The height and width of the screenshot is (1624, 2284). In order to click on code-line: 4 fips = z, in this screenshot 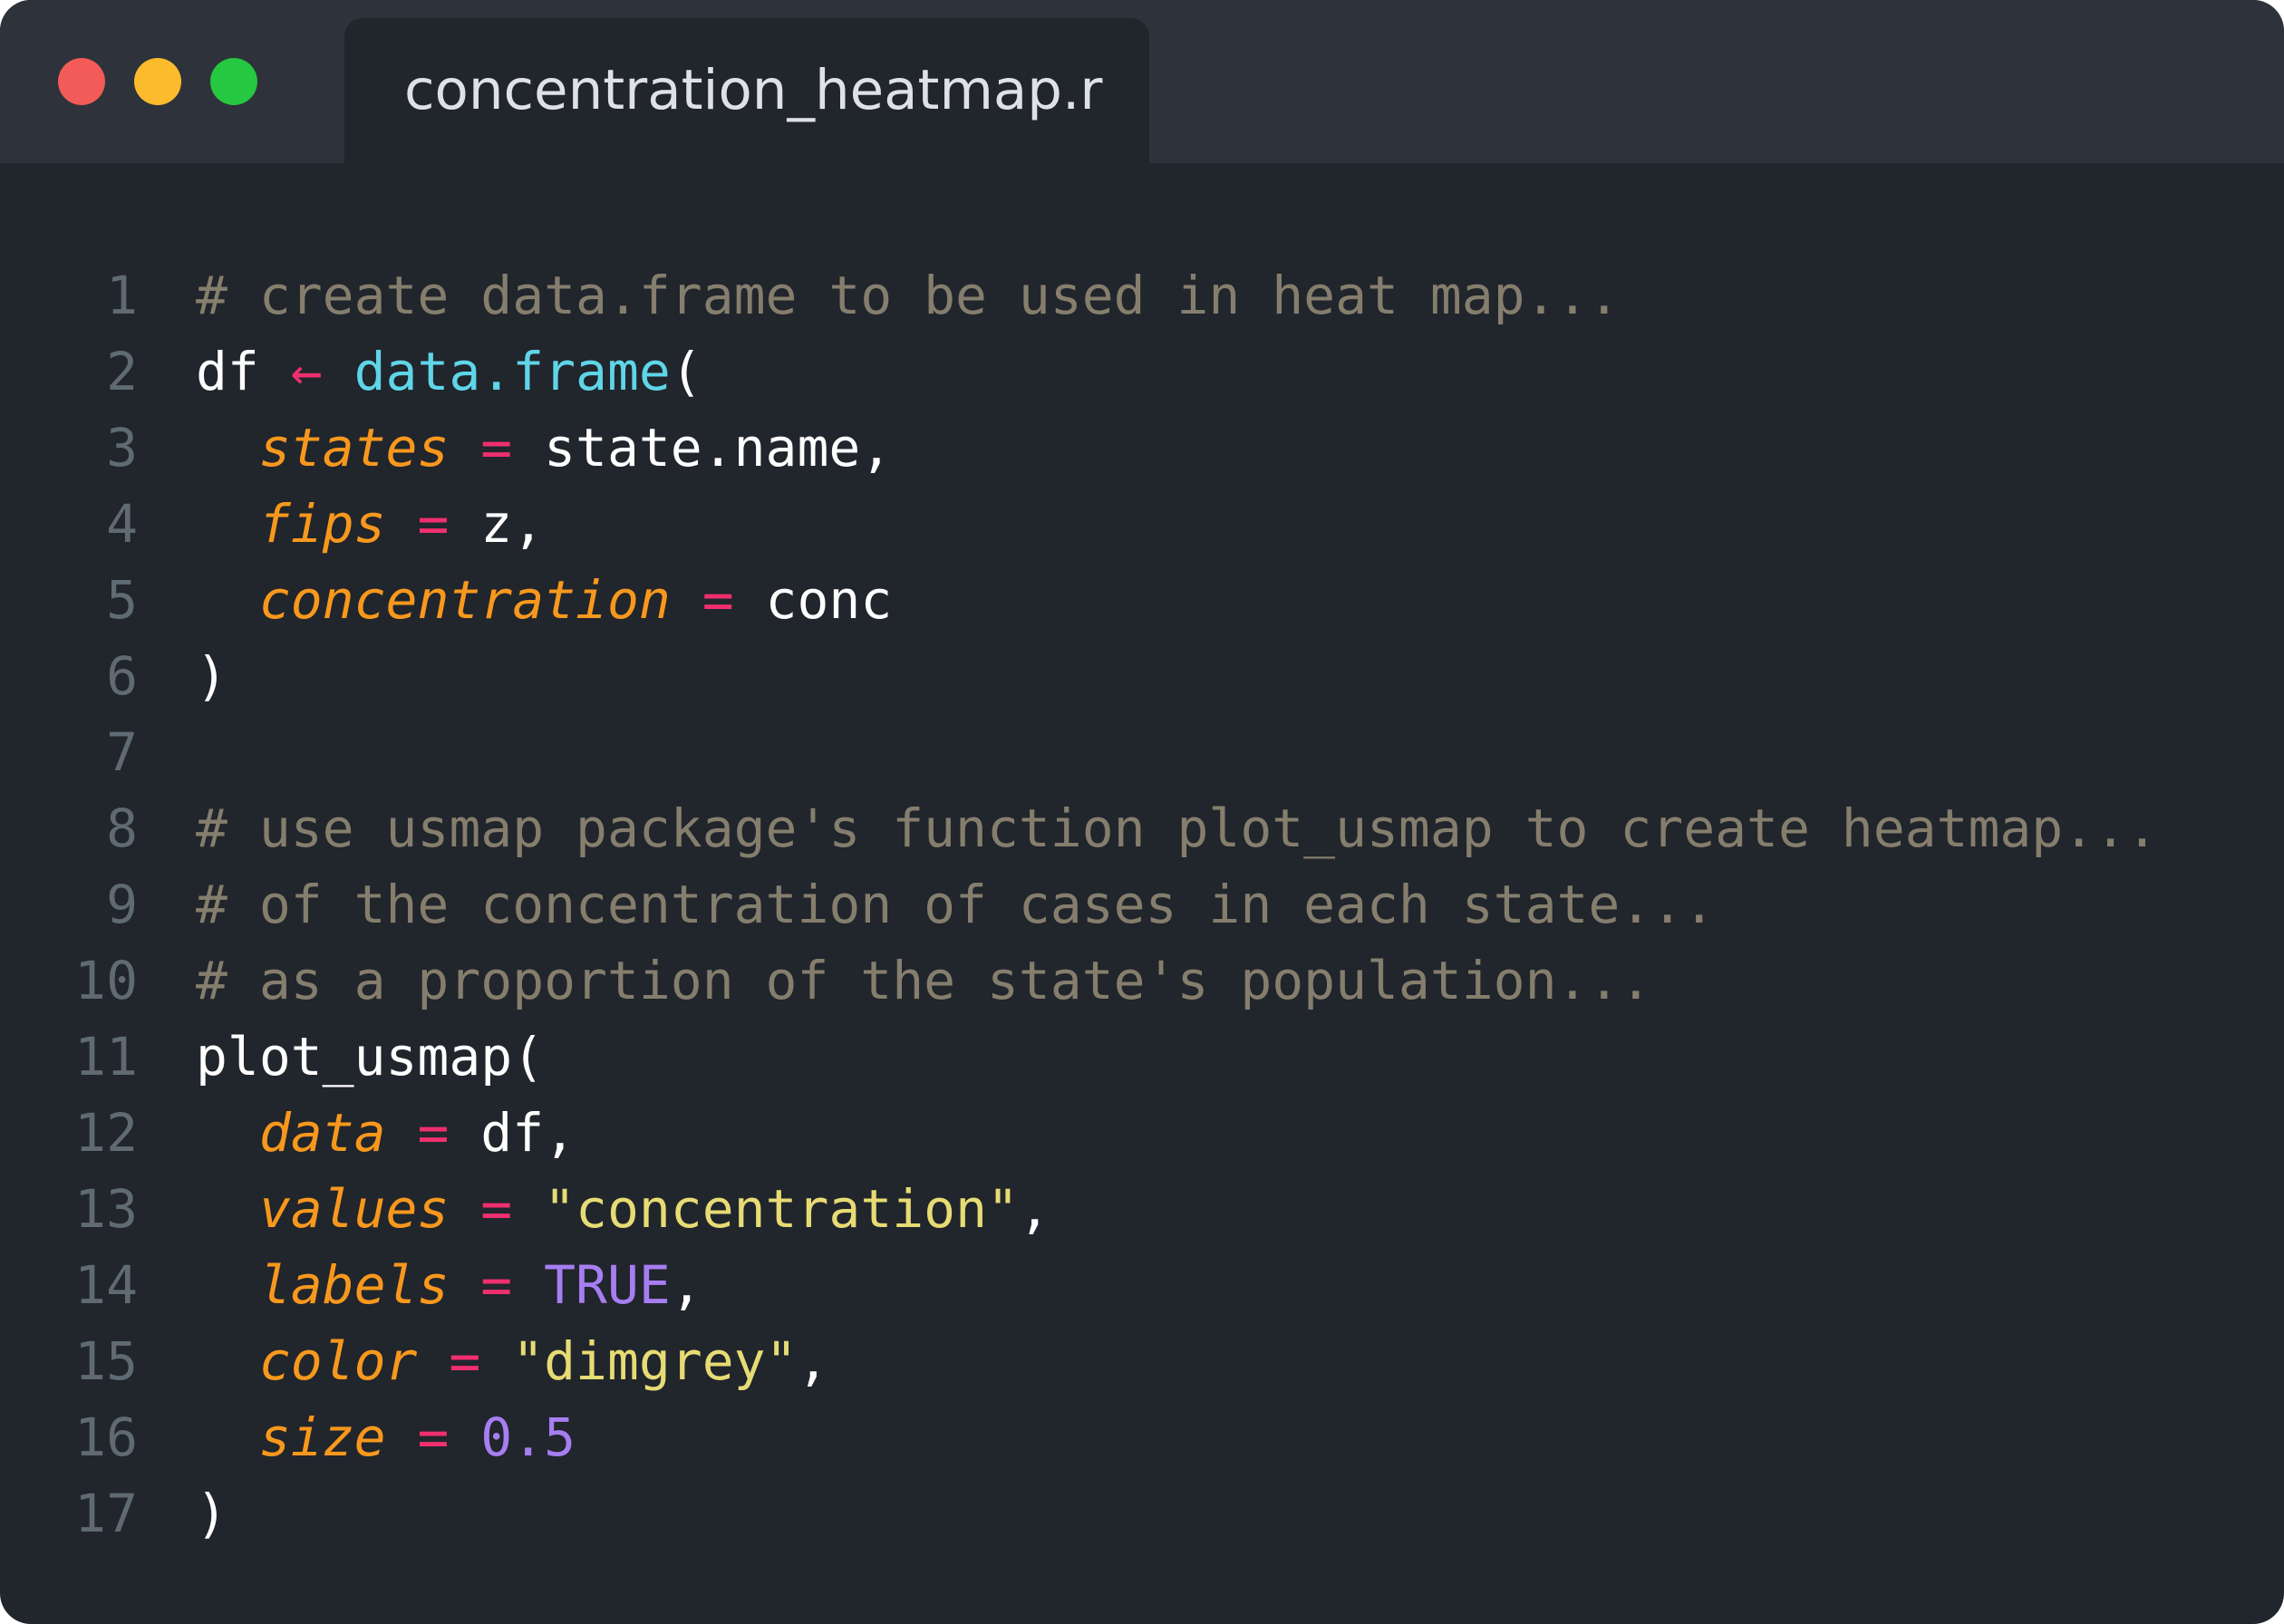, I will do `click(1142, 524)`.